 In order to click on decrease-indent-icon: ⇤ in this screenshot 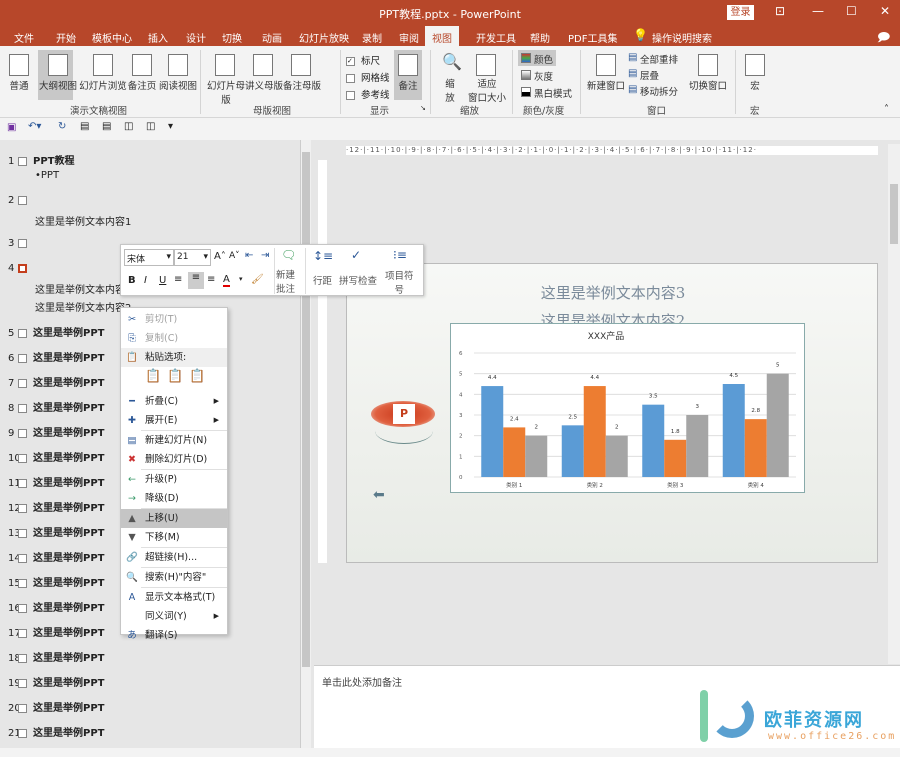, I will do `click(249, 255)`.